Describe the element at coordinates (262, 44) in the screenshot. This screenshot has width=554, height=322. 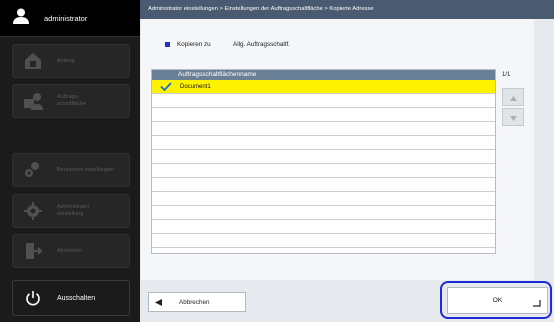
I see `copy-to-value: Allg. Auftragsschaltf.` at that location.